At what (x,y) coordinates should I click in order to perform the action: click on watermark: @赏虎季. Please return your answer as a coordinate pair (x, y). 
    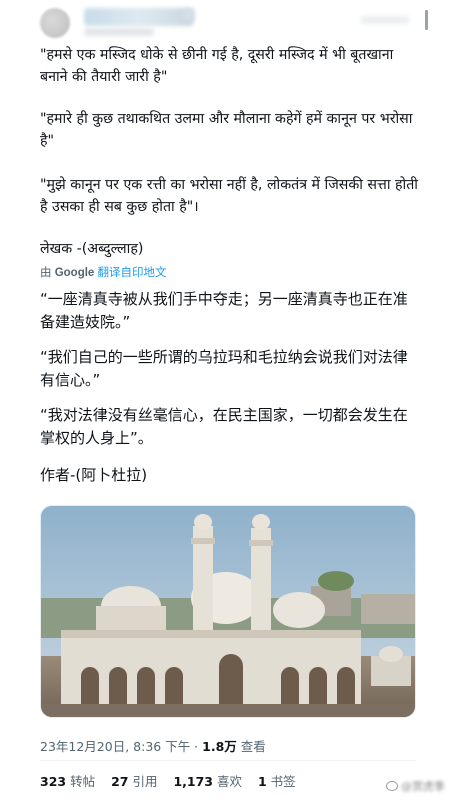
    Looking at the image, I should click on (415, 786).